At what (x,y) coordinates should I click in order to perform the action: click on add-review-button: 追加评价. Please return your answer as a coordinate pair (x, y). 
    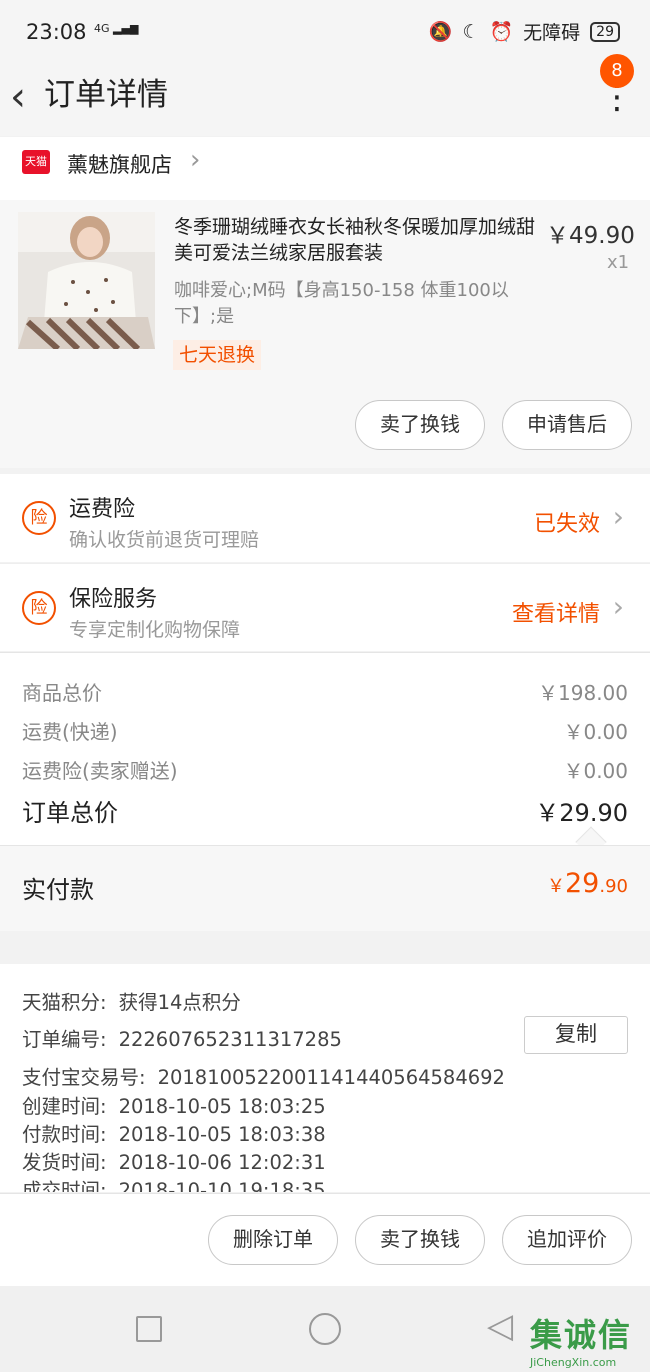
    Looking at the image, I should click on (567, 1240).